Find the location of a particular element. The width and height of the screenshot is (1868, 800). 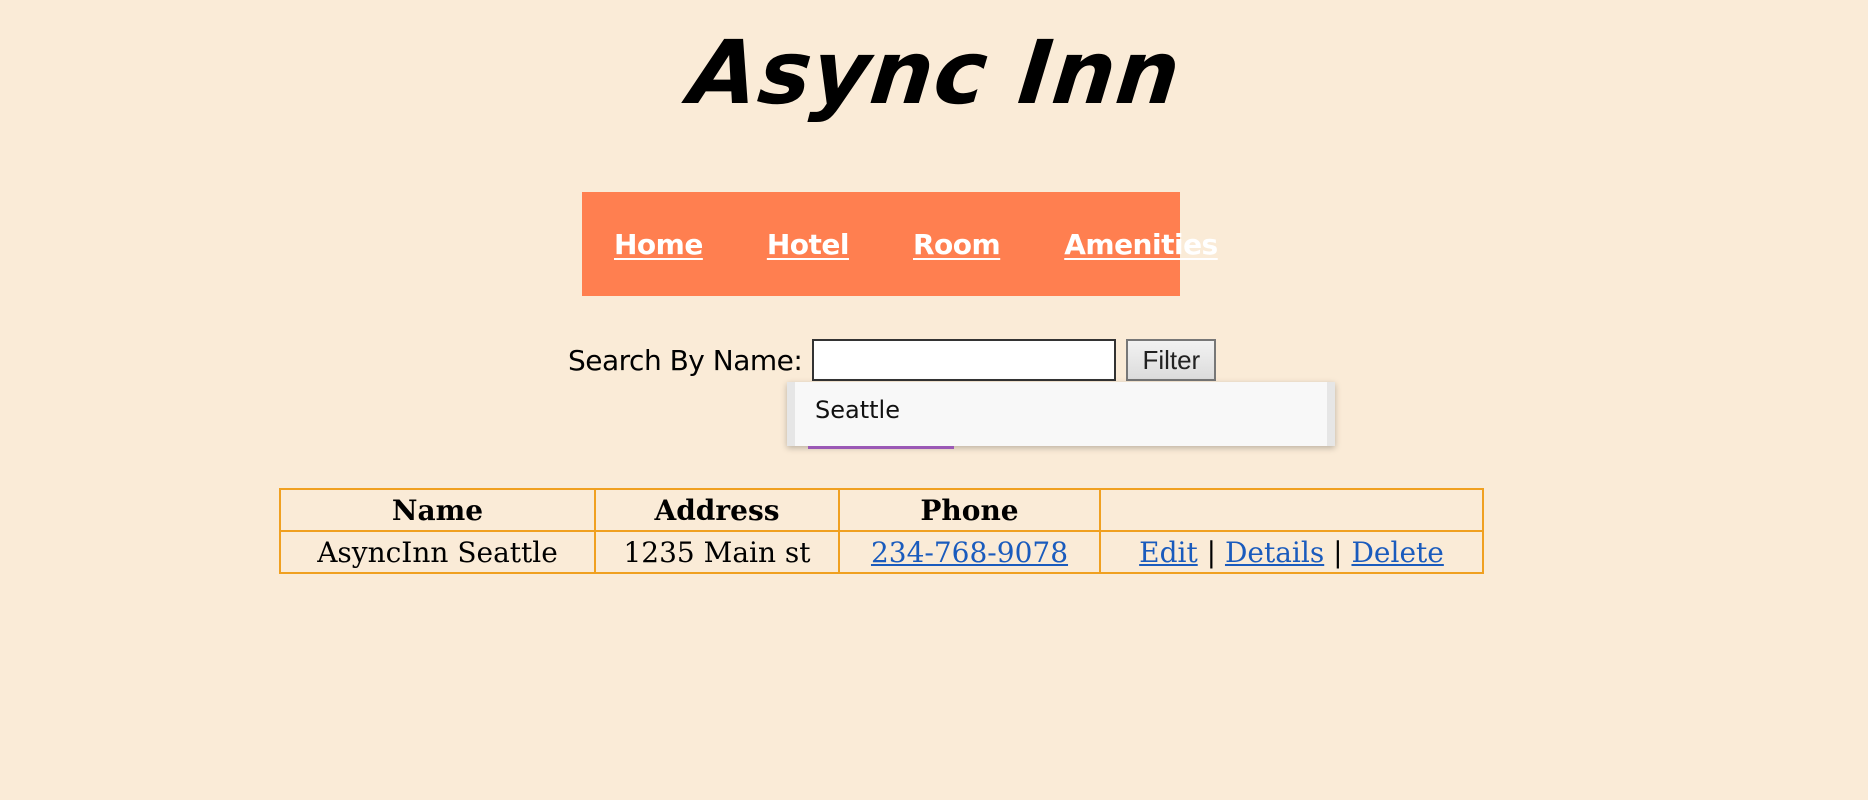

main-nav: Home Hotel Room Amenities is located at coordinates (900, 244).